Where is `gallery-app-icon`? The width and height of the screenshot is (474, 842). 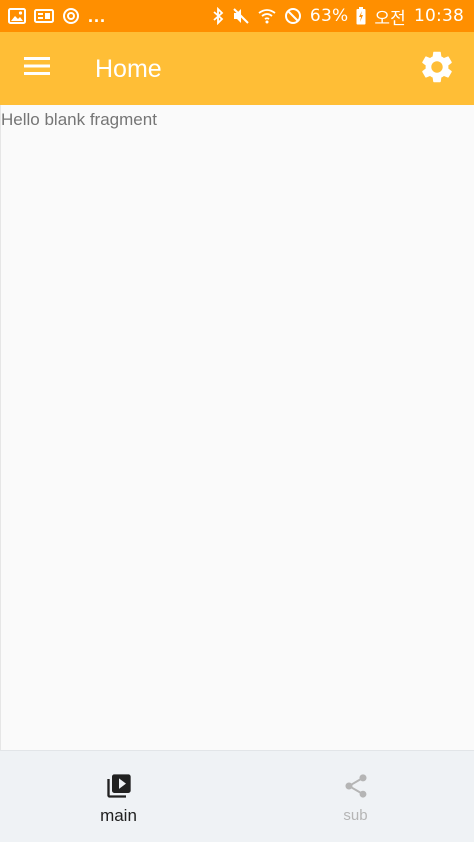 gallery-app-icon is located at coordinates (44, 16).